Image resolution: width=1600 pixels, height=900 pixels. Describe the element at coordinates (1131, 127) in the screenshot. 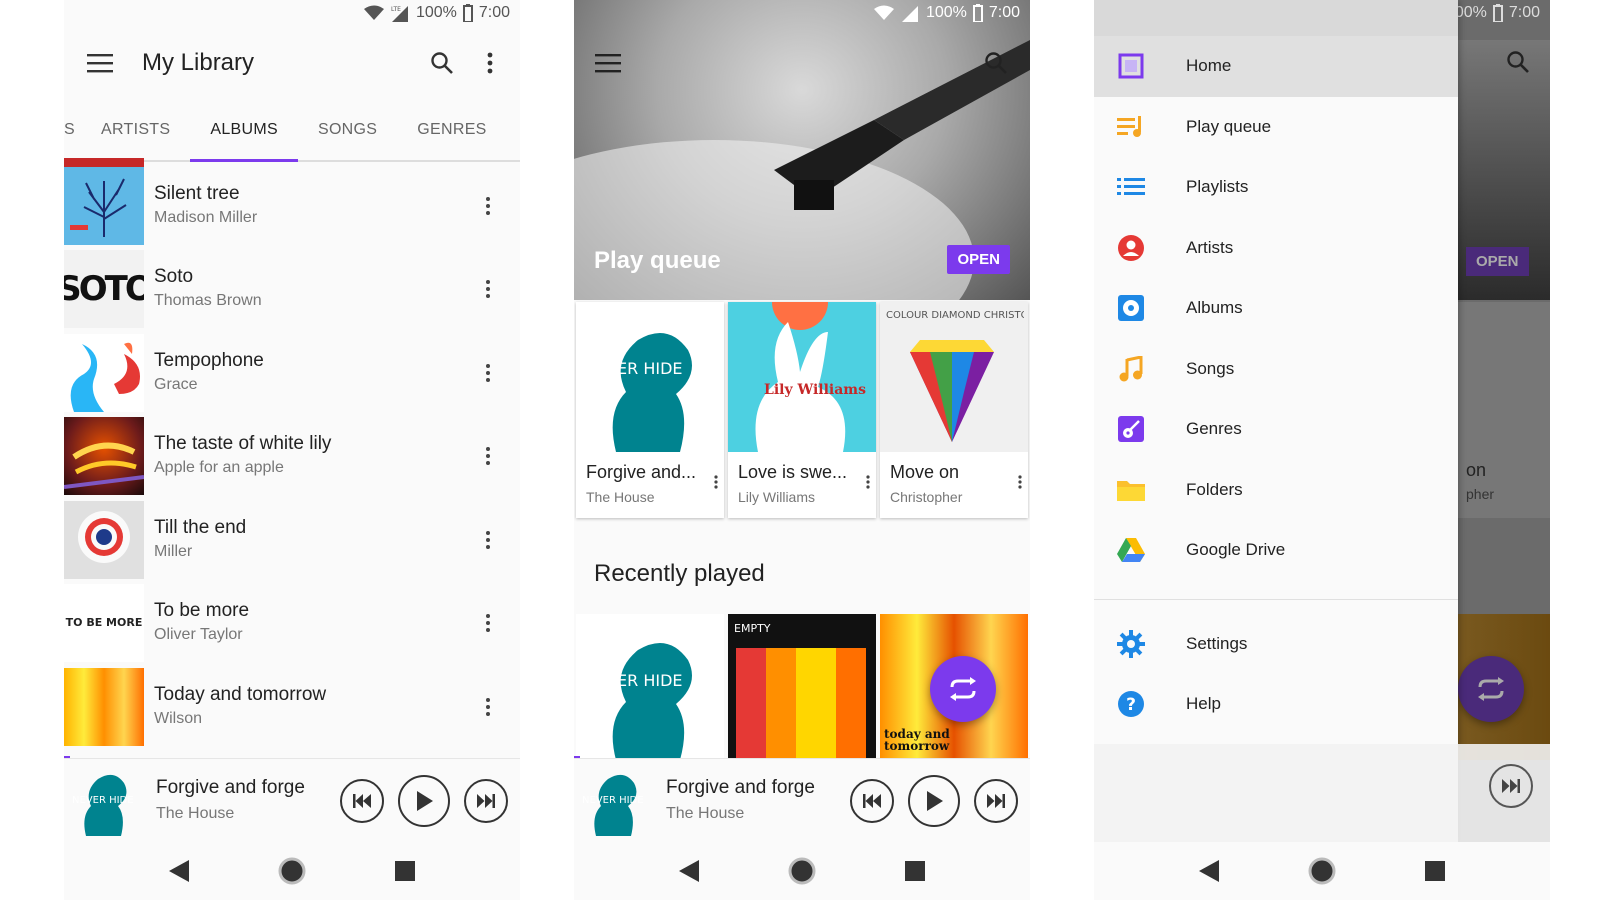

I see `queue-icon` at that location.